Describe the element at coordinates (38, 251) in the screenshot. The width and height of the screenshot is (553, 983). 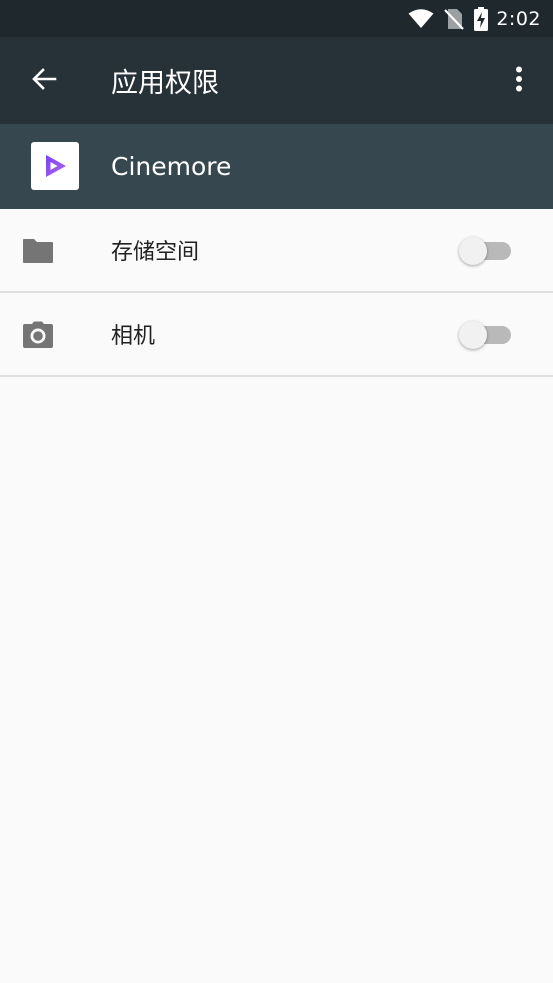
I see `folder-icon` at that location.